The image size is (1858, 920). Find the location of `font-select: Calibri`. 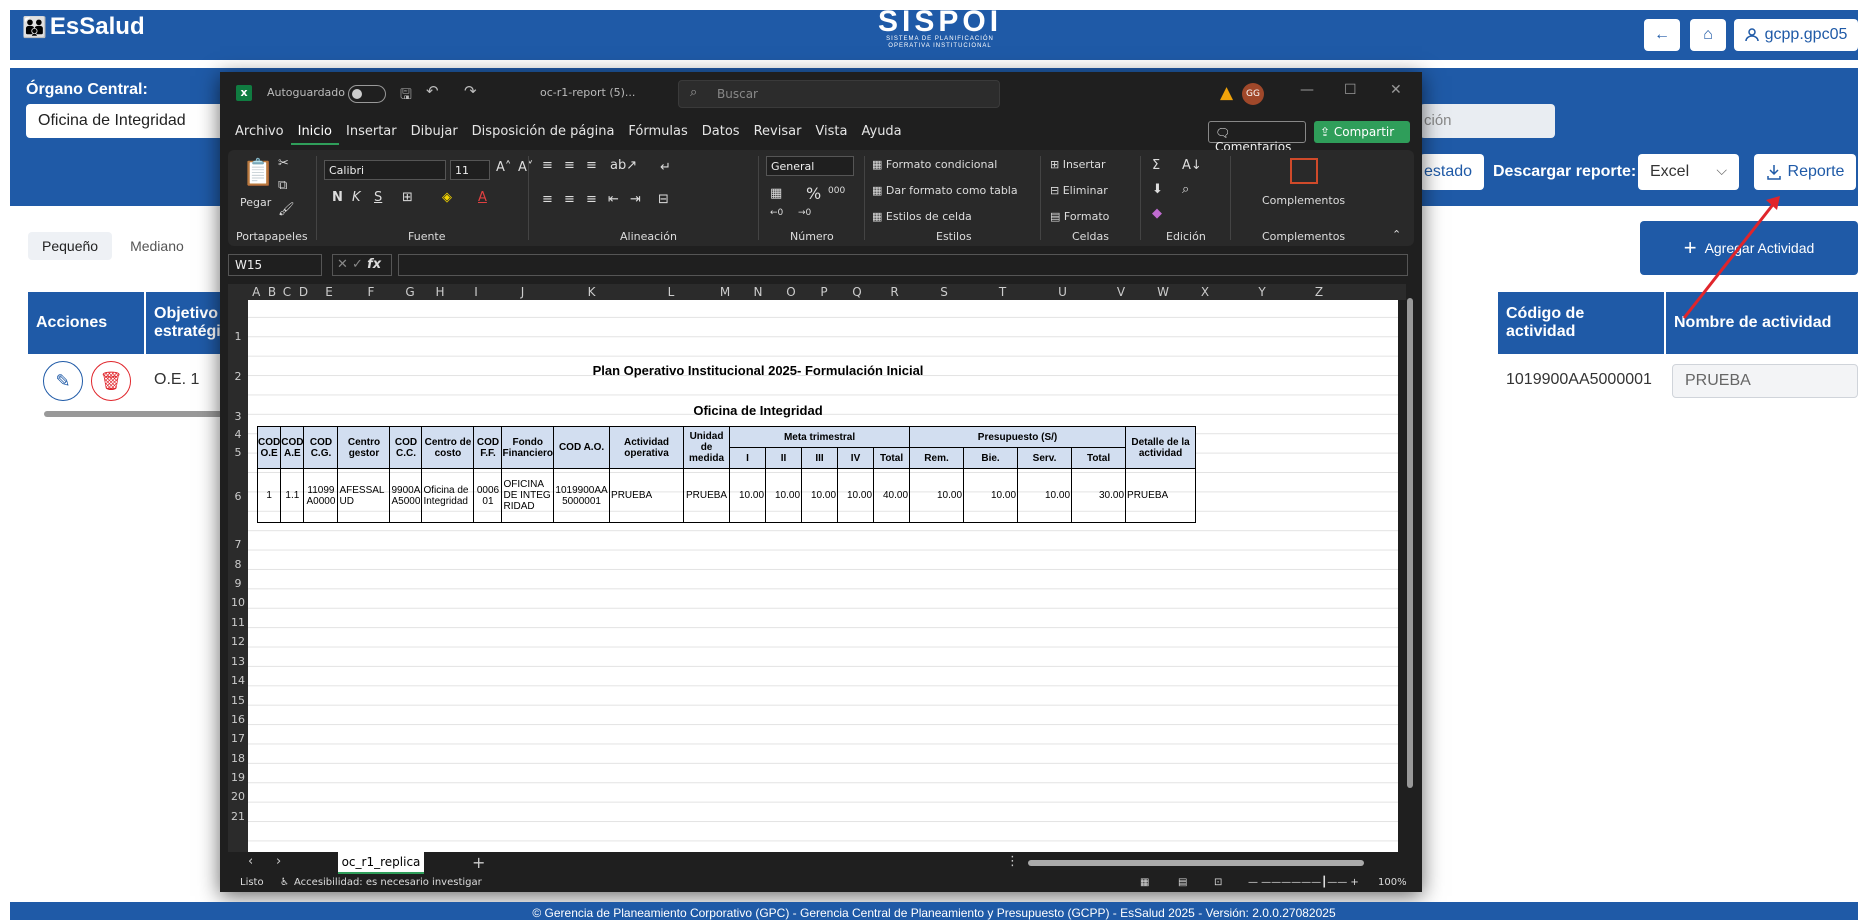

font-select: Calibri is located at coordinates (385, 170).